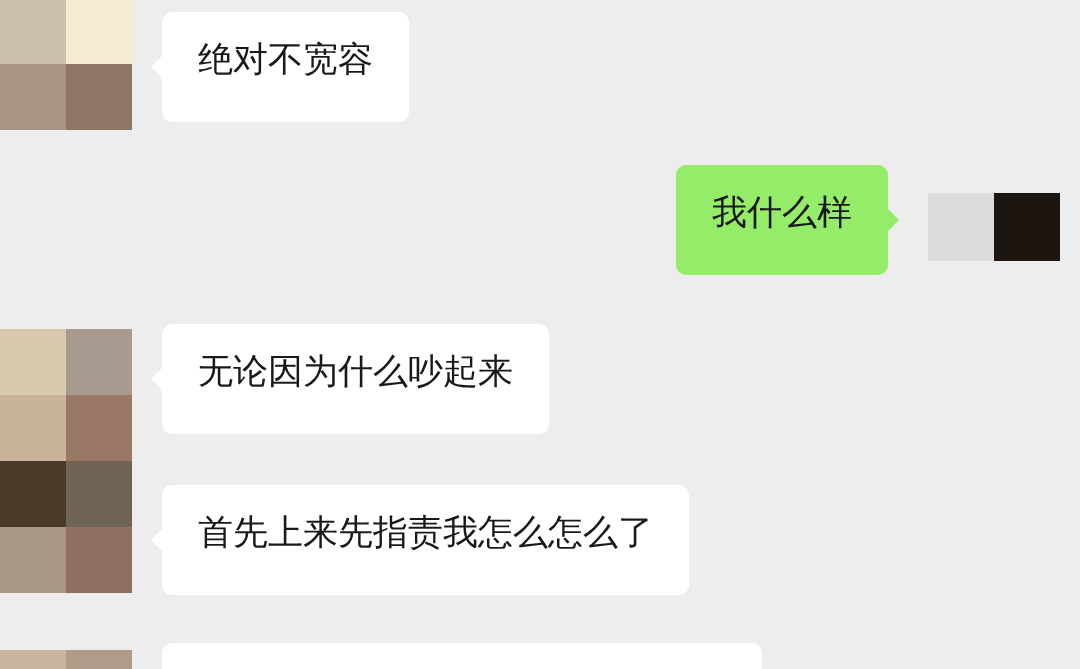 The width and height of the screenshot is (1080, 669). What do you see at coordinates (994, 227) in the screenshot?
I see `avatar` at bounding box center [994, 227].